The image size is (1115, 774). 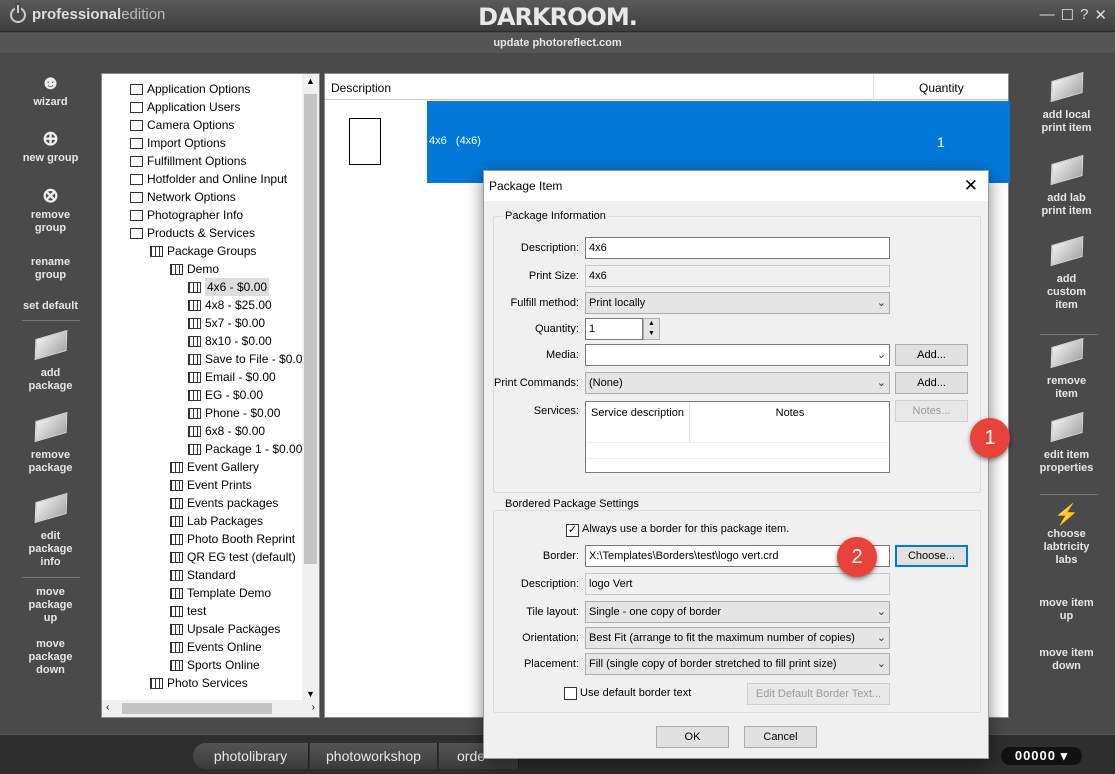 What do you see at coordinates (737, 303) in the screenshot?
I see `fulfill-method-select: Print locally ⌄` at bounding box center [737, 303].